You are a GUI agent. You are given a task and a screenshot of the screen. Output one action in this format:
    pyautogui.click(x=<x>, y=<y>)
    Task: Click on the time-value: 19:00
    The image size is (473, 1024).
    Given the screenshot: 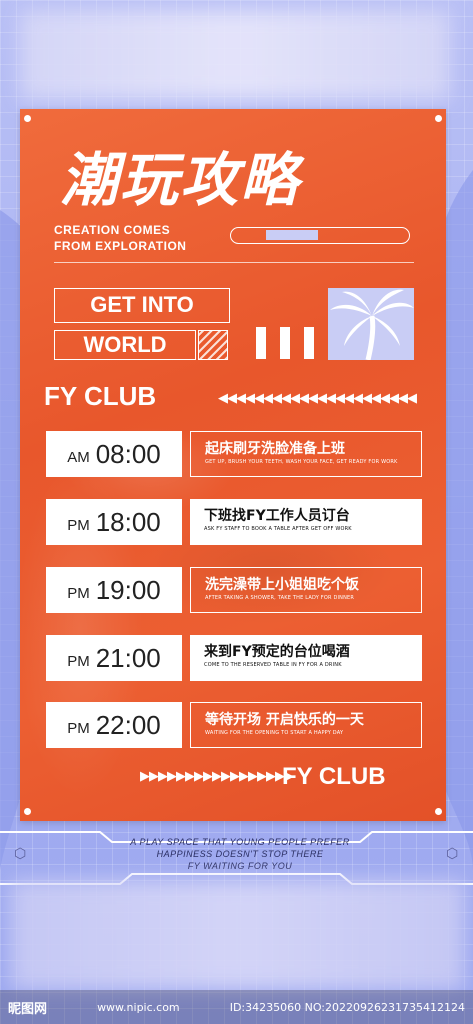 What is the action you would take?
    pyautogui.click(x=128, y=589)
    